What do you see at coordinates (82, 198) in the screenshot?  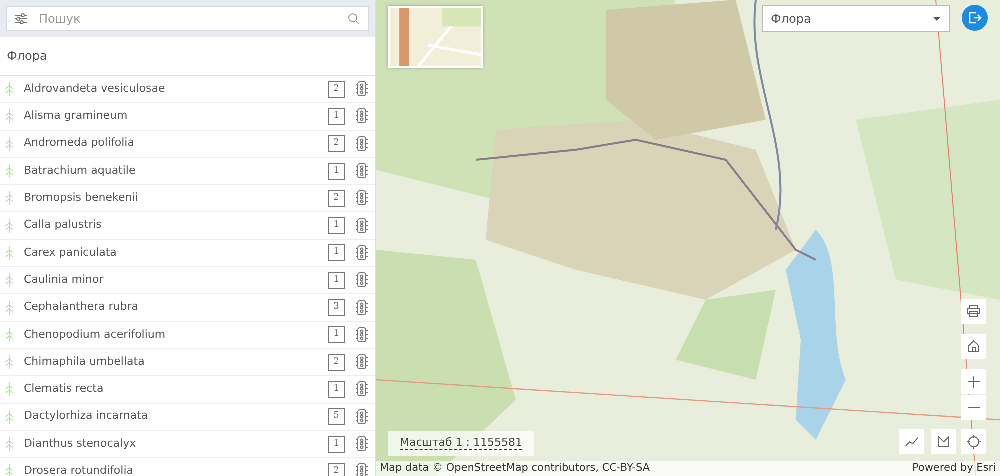 I see `species-name: Bromopsis benekenii` at bounding box center [82, 198].